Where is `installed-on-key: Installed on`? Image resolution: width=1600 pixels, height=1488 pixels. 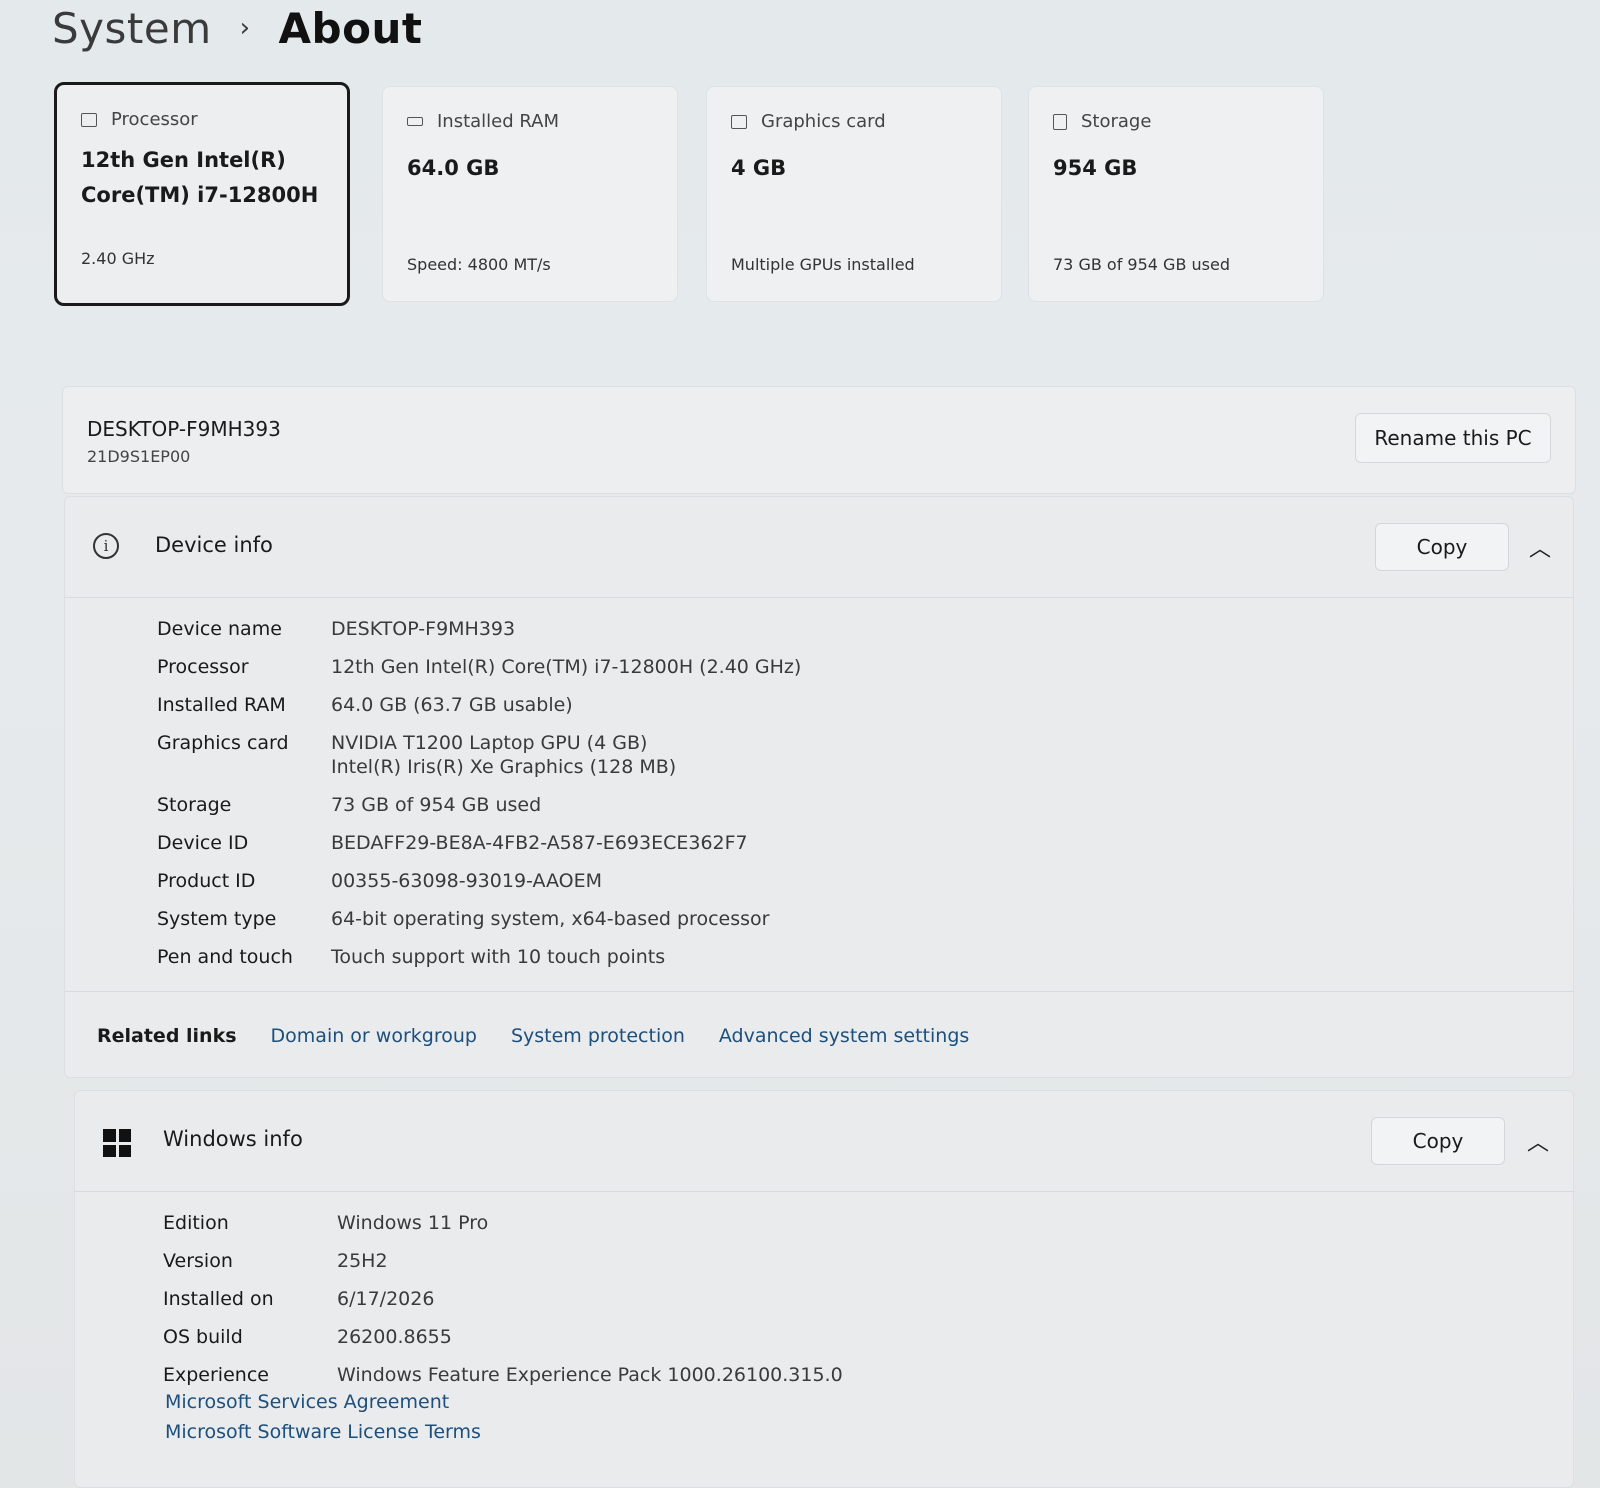 installed-on-key: Installed on is located at coordinates (218, 1299).